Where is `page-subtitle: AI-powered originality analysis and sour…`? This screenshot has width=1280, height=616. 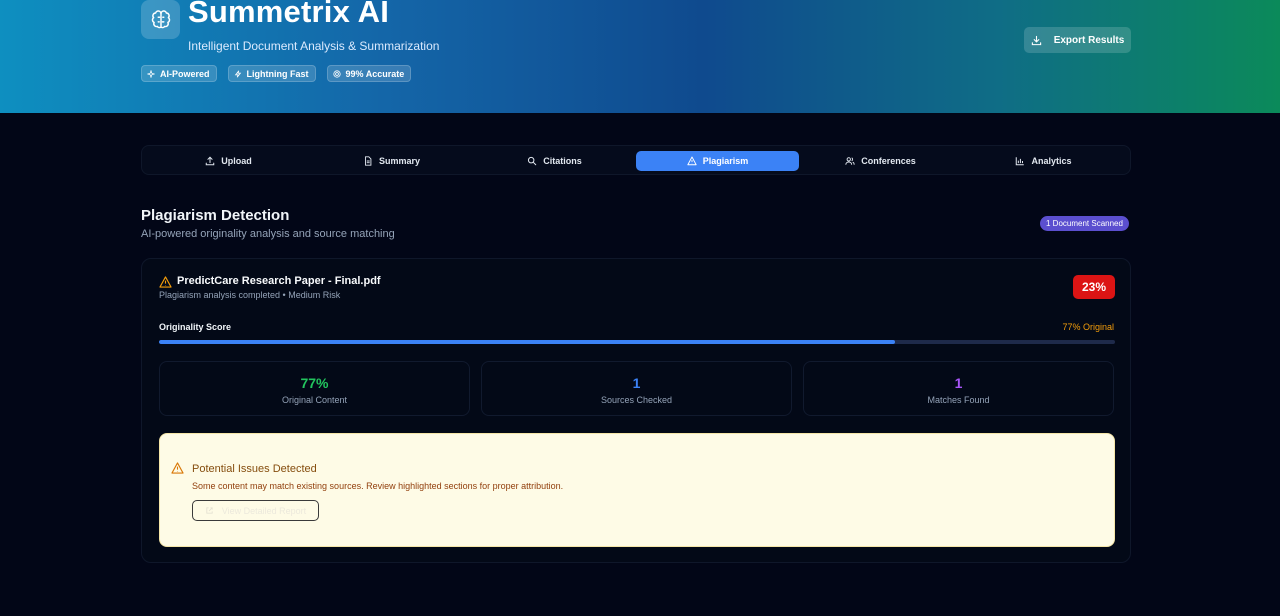 page-subtitle: AI-powered originality analysis and sour… is located at coordinates (268, 234).